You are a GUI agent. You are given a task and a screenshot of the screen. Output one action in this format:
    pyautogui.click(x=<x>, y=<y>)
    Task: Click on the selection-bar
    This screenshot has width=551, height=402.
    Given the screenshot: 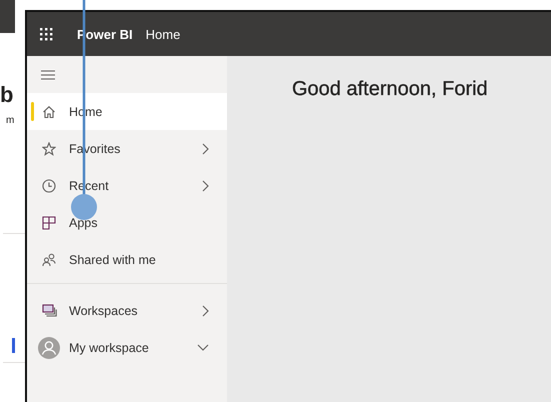 What is the action you would take?
    pyautogui.click(x=32, y=111)
    